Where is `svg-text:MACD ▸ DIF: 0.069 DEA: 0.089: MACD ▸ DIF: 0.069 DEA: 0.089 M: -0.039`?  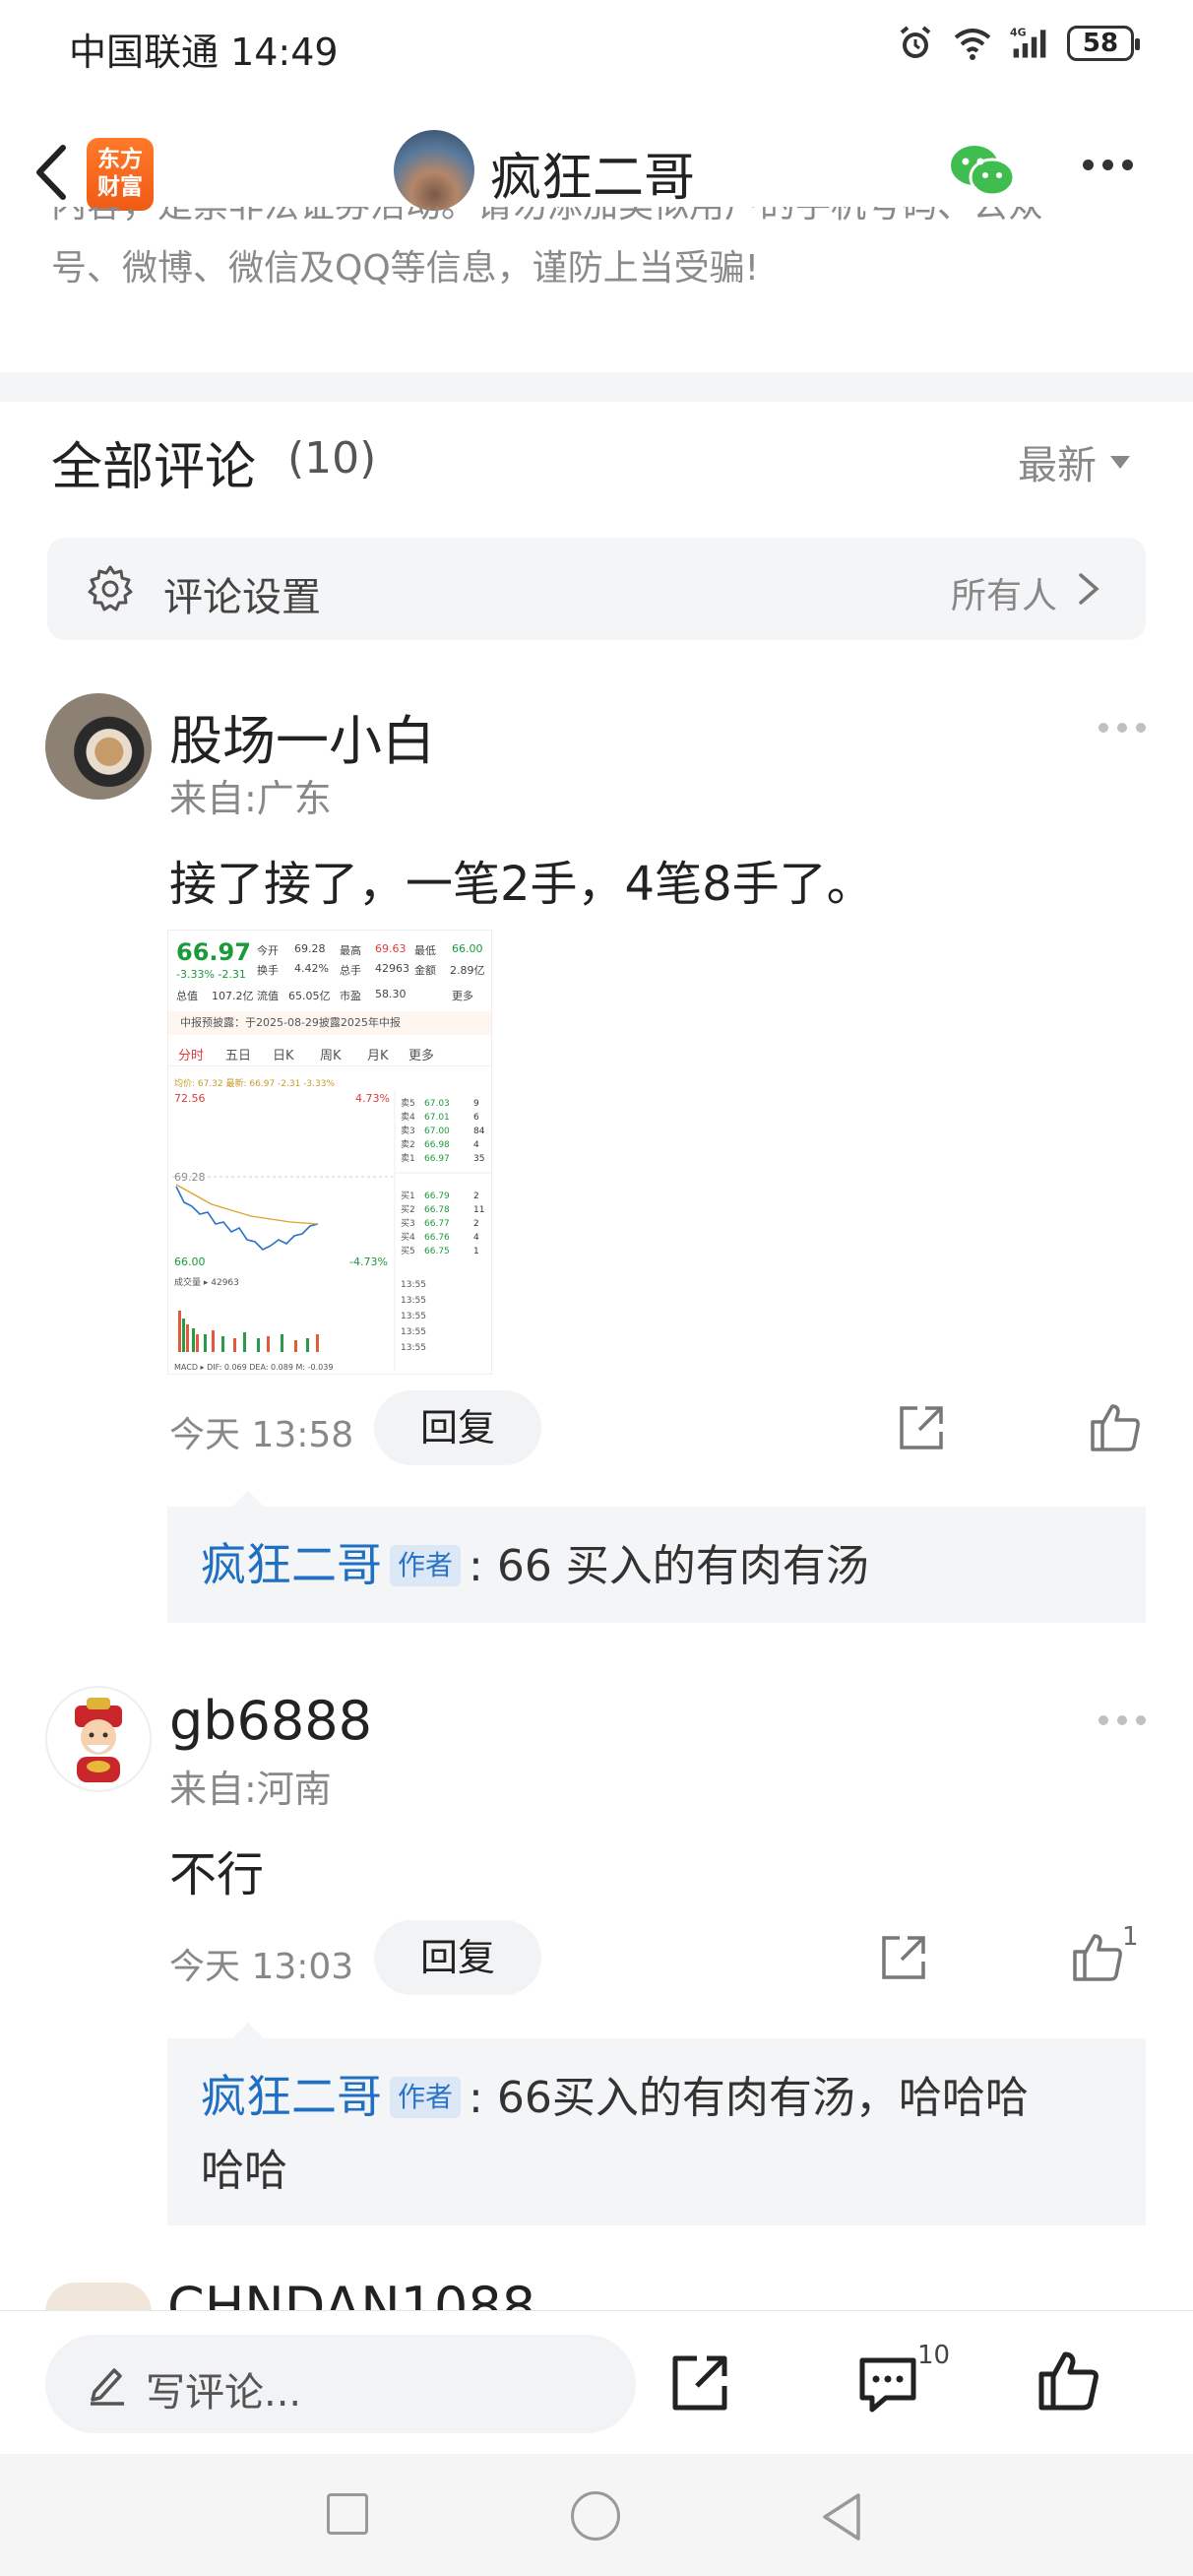 svg-text:MACD ▸ DIF: 0.069 DEA: 0.089: MACD ▸ DIF: 0.069 DEA: 0.089 M: -0.039 is located at coordinates (253, 1367).